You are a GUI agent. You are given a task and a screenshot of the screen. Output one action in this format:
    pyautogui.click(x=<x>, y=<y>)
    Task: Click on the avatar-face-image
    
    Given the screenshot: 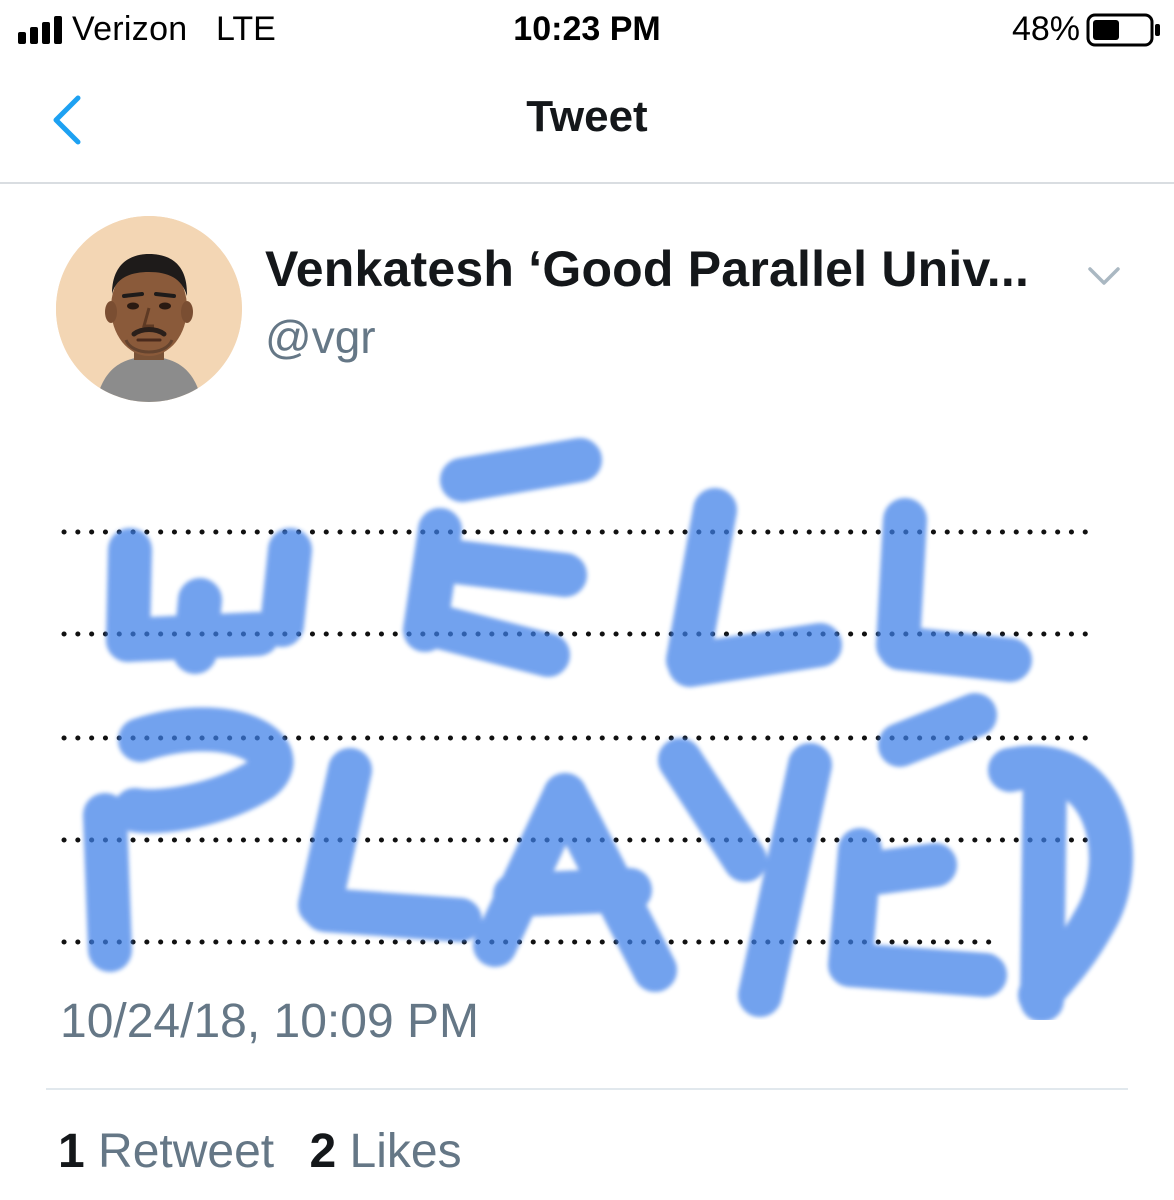 What is the action you would take?
    pyautogui.click(x=149, y=309)
    